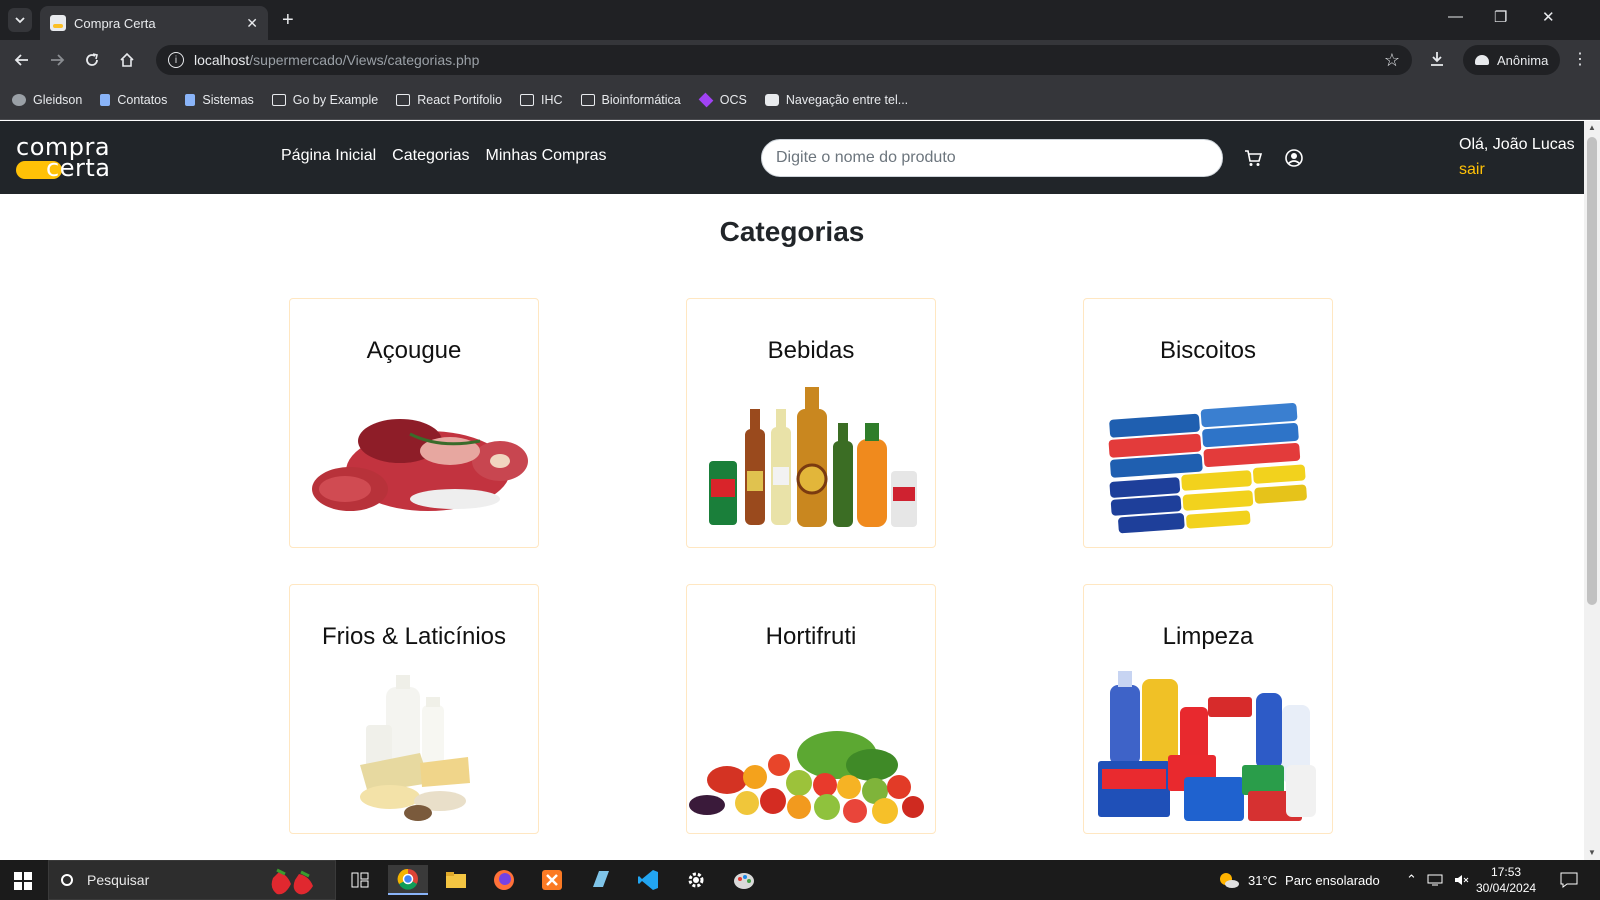 The image size is (1600, 900). Describe the element at coordinates (67, 880) in the screenshot. I see `search-icon` at that location.